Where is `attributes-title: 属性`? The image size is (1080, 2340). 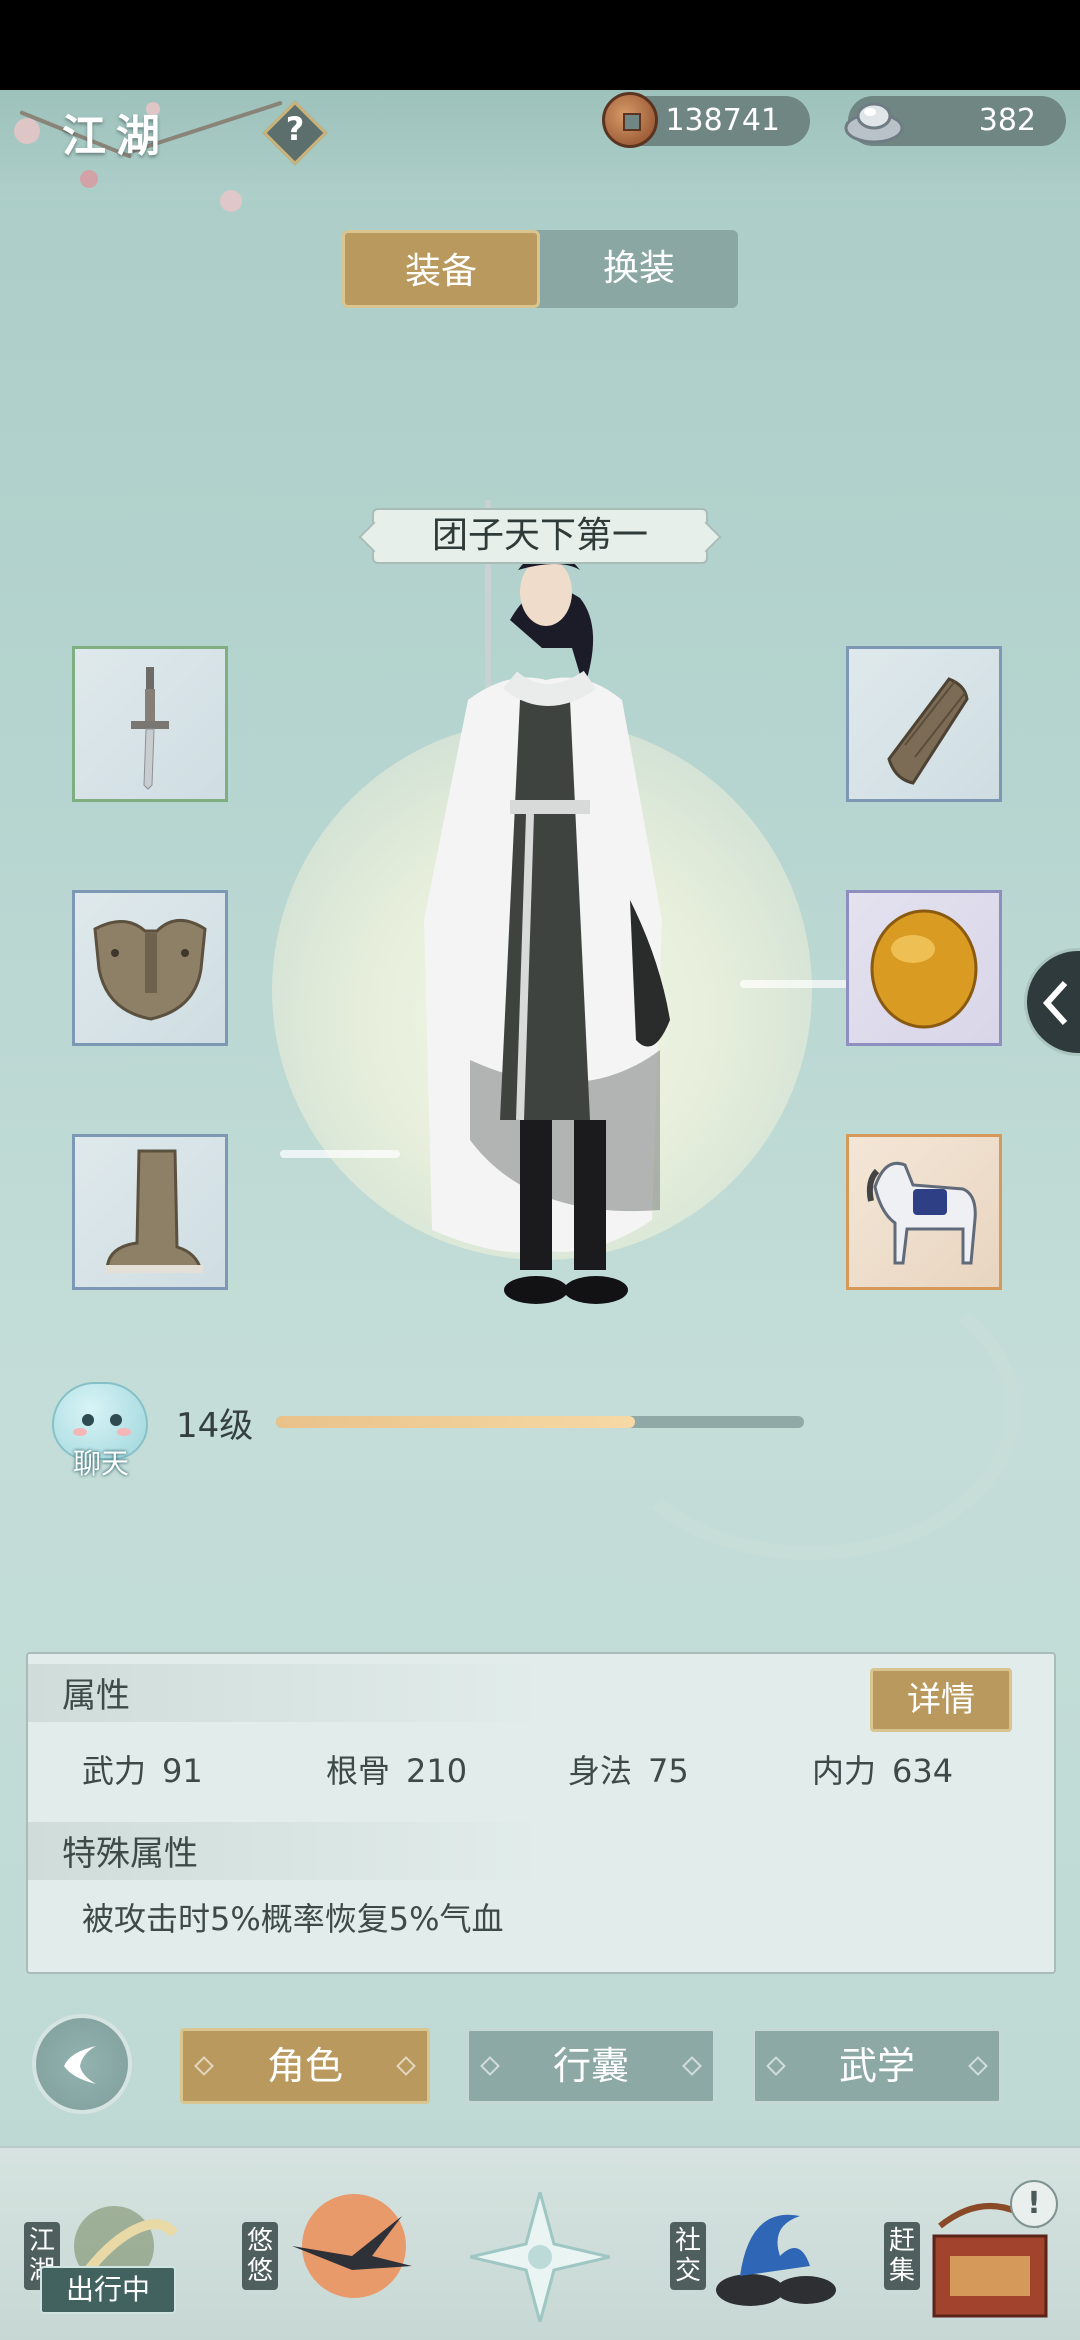 attributes-title: 属性 is located at coordinates (96, 1696).